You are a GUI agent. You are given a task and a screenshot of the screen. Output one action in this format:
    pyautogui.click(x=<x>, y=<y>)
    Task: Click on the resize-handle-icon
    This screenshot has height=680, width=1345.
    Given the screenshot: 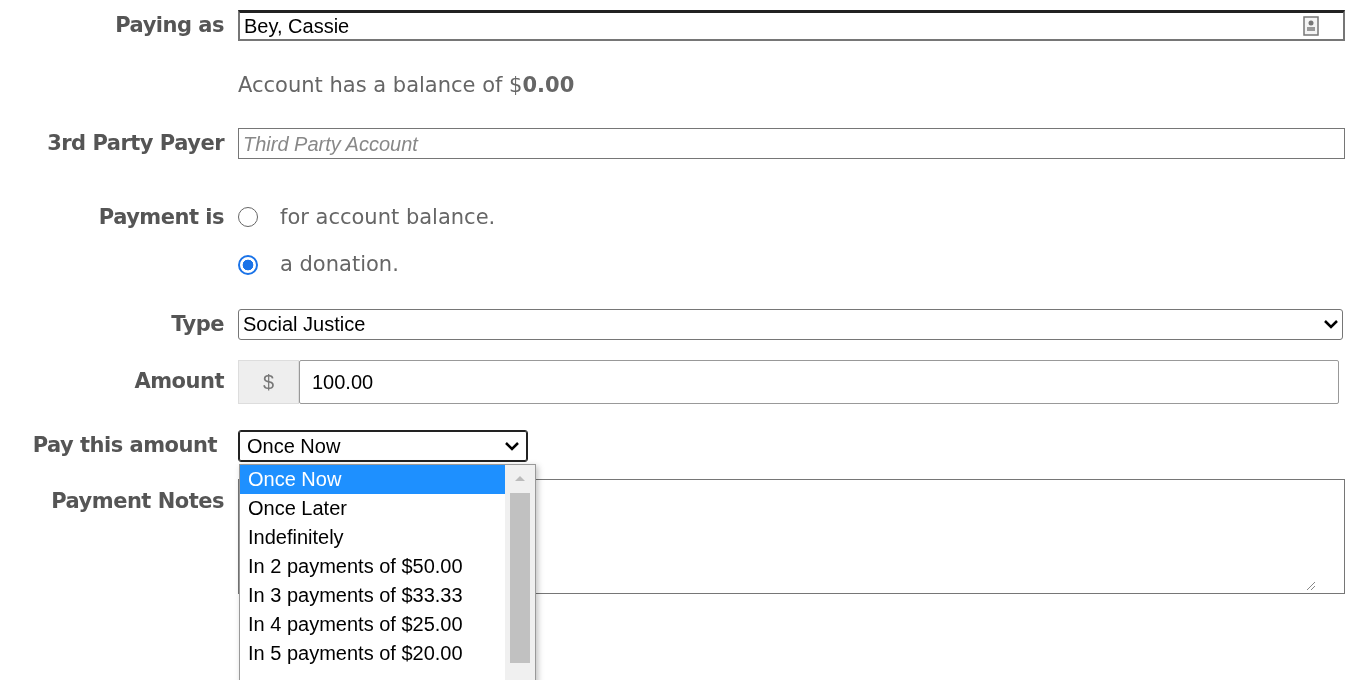 What is the action you would take?
    pyautogui.click(x=1311, y=586)
    